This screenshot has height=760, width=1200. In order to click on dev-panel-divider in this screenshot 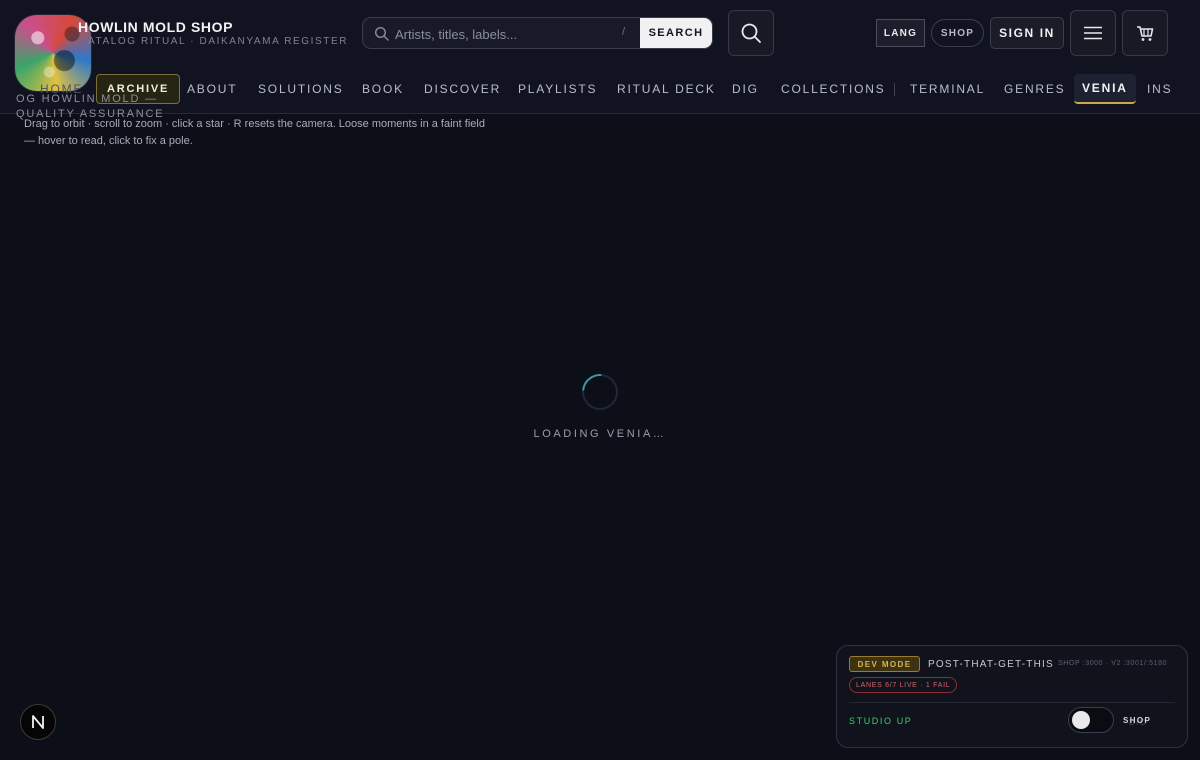, I will do `click(1012, 702)`.